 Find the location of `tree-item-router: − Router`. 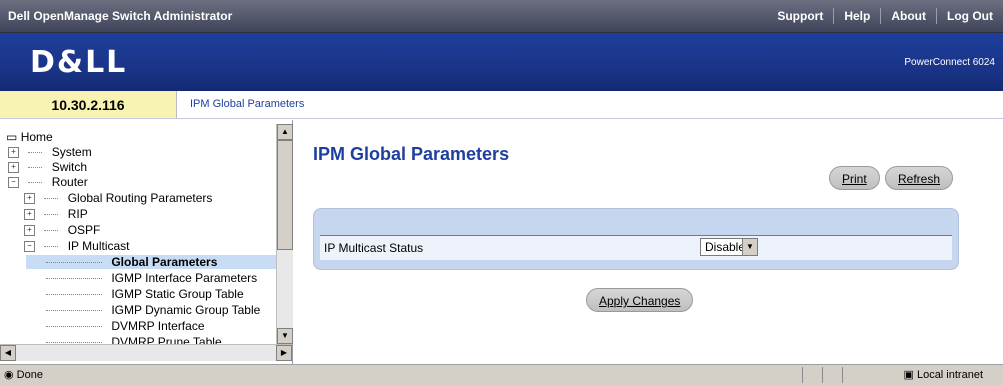

tree-item-router: − Router is located at coordinates (48, 182).